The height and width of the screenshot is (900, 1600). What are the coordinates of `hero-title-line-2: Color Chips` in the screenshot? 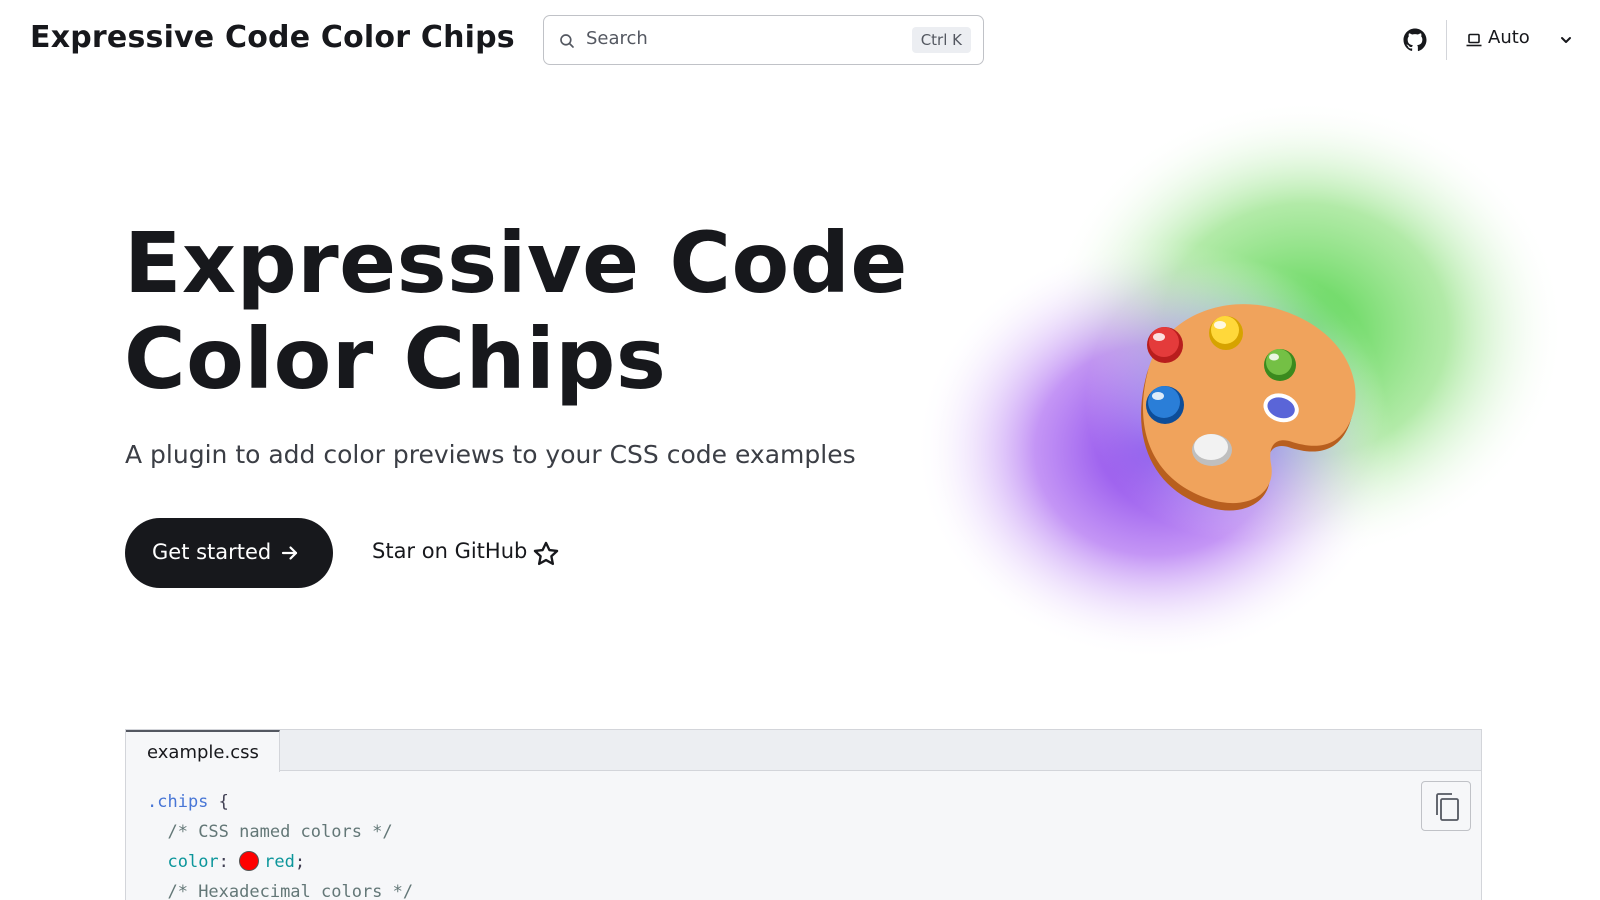 It's located at (395, 359).